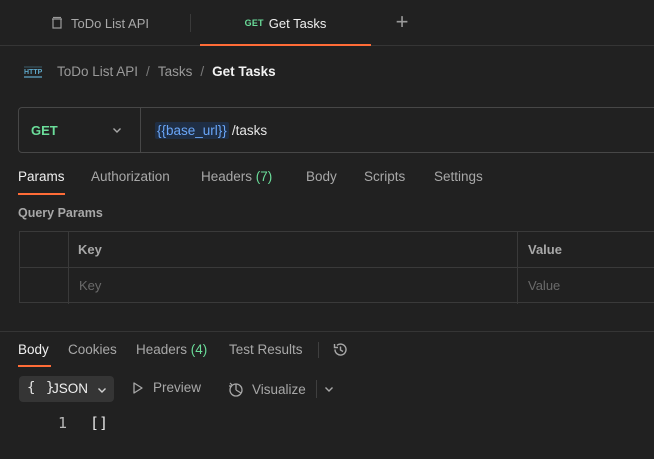 The width and height of the screenshot is (654, 459). Describe the element at coordinates (279, 389) in the screenshot. I see `visualize-label: Visualize` at that location.